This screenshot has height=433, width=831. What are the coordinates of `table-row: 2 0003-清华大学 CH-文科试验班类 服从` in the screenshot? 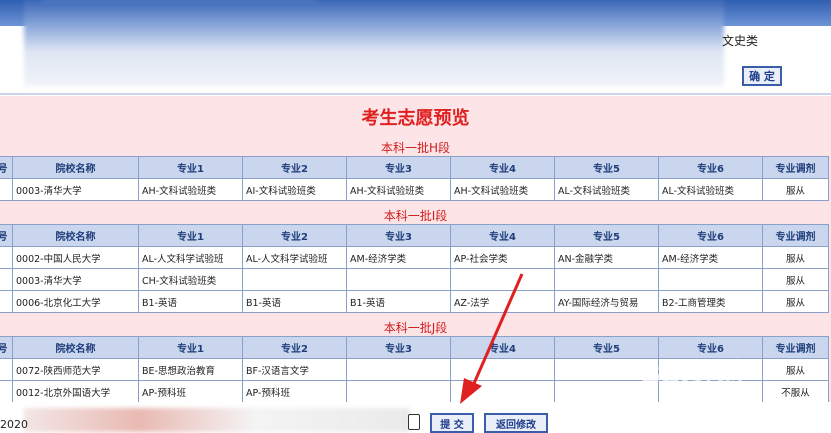 It's located at (414, 279).